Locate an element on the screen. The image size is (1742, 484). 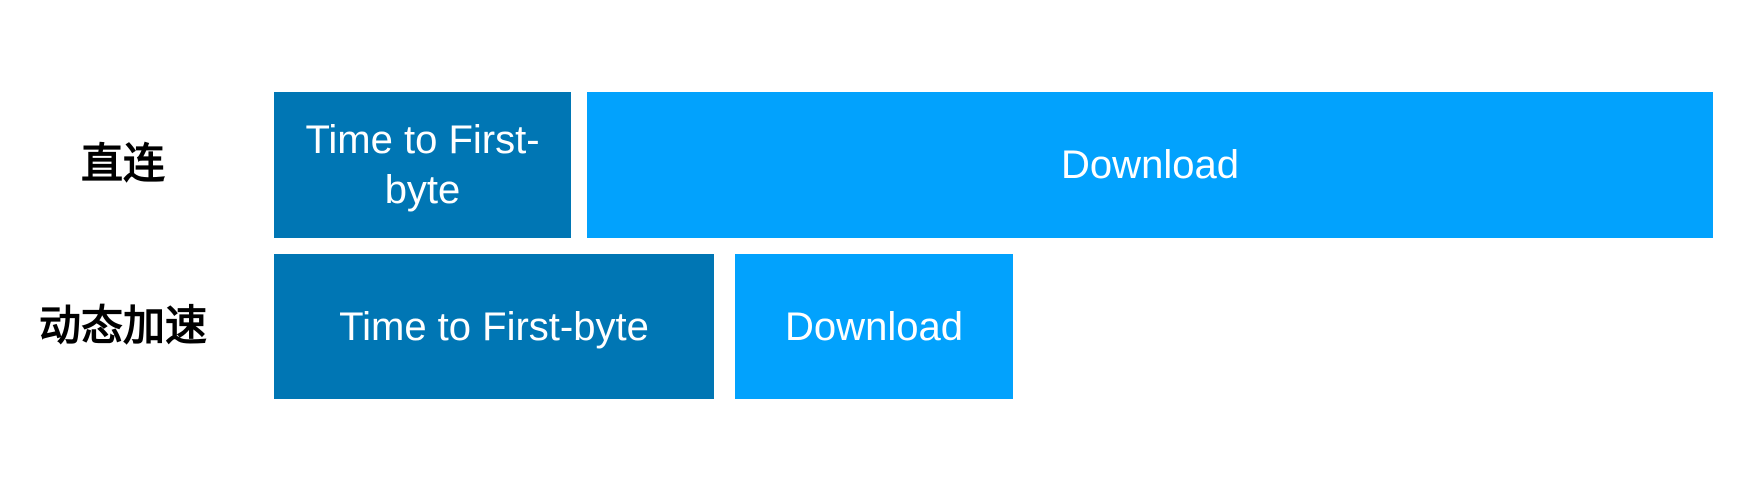
dynamic-time-to-first-byte-block: Time to First-byte is located at coordinates (494, 326).